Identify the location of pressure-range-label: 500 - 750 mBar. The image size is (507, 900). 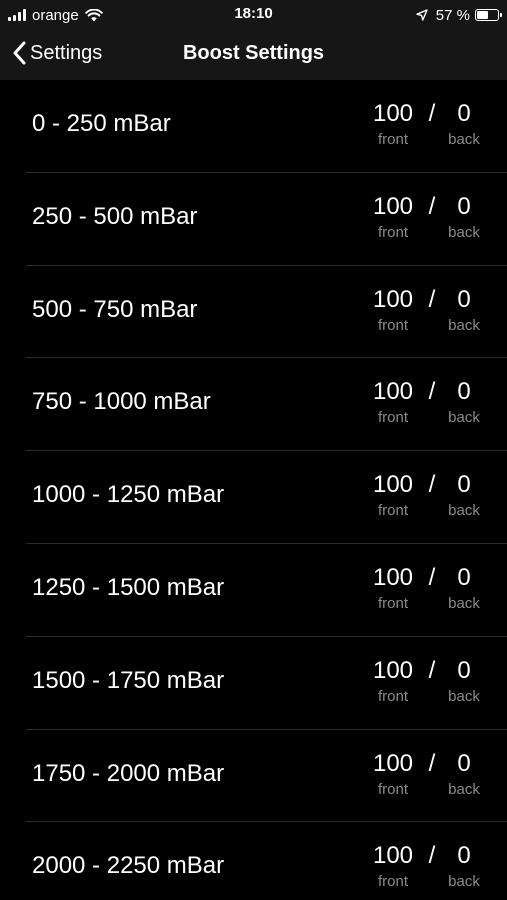
(115, 309).